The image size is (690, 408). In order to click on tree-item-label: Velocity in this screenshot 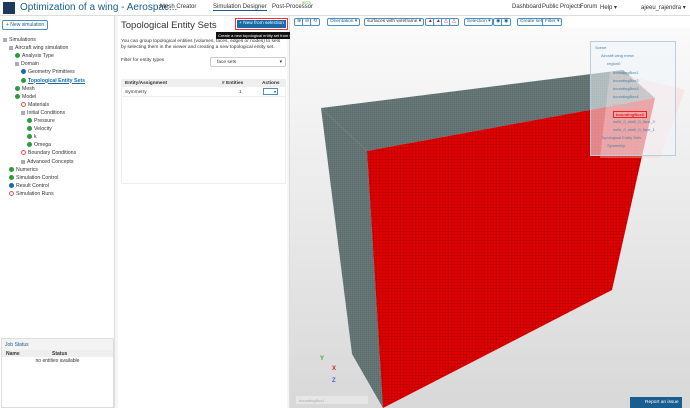, I will do `click(43, 129)`.